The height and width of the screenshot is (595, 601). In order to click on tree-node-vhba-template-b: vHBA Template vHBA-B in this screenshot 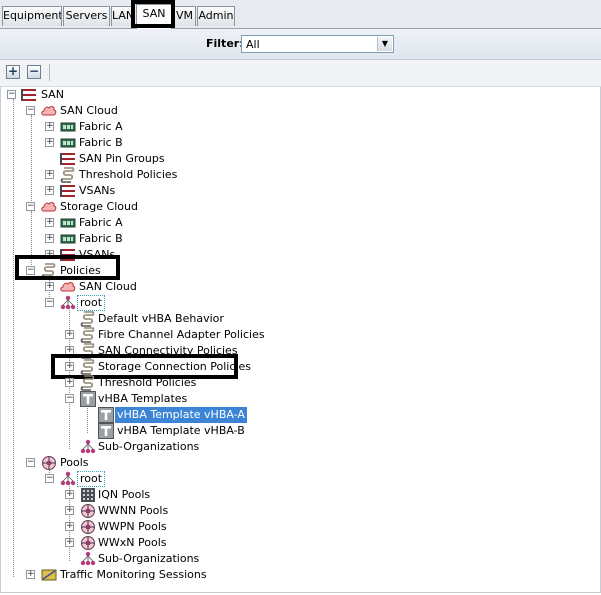, I will do `click(300, 431)`.